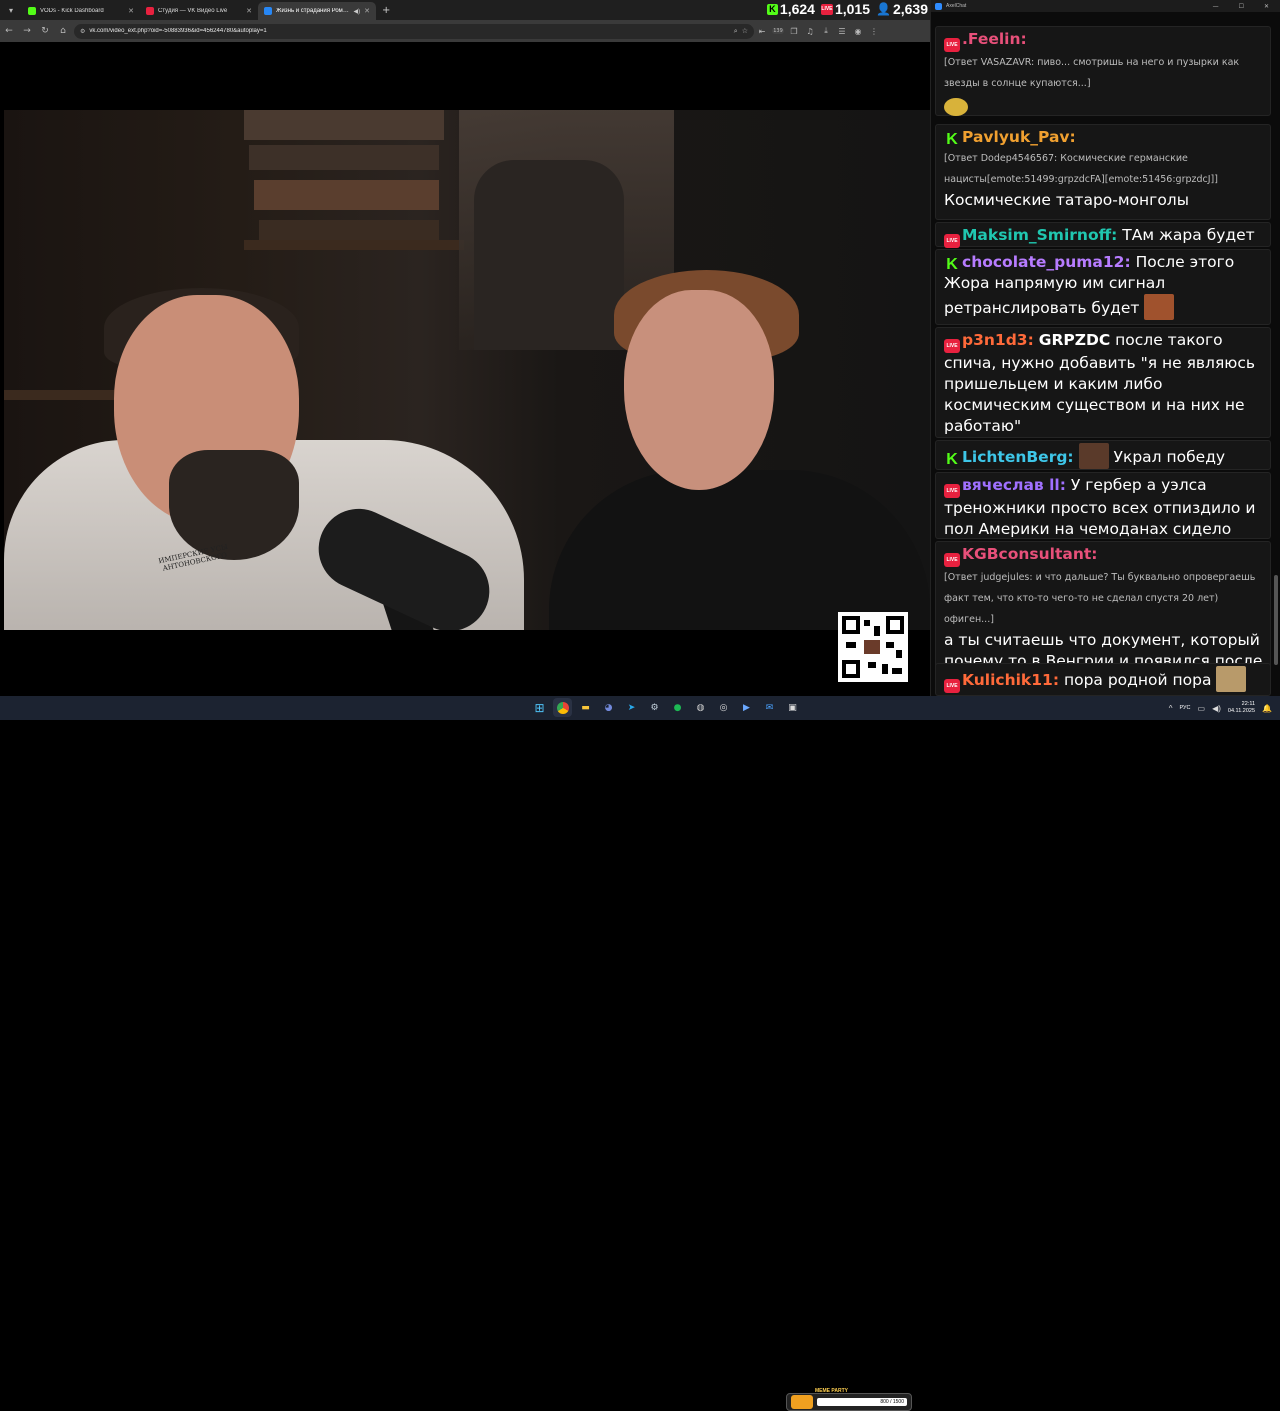 The height and width of the screenshot is (1411, 1280). What do you see at coordinates (1185, 708) in the screenshot?
I see `language-indicator: РУС` at bounding box center [1185, 708].